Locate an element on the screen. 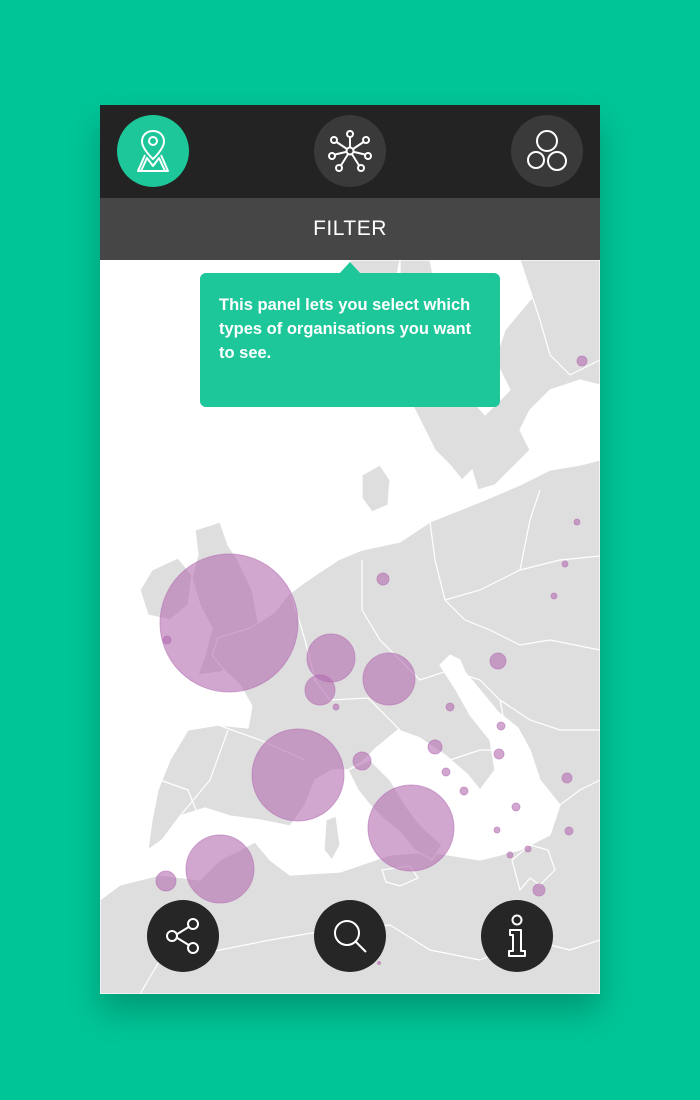  map-pin-icon is located at coordinates (153, 150).